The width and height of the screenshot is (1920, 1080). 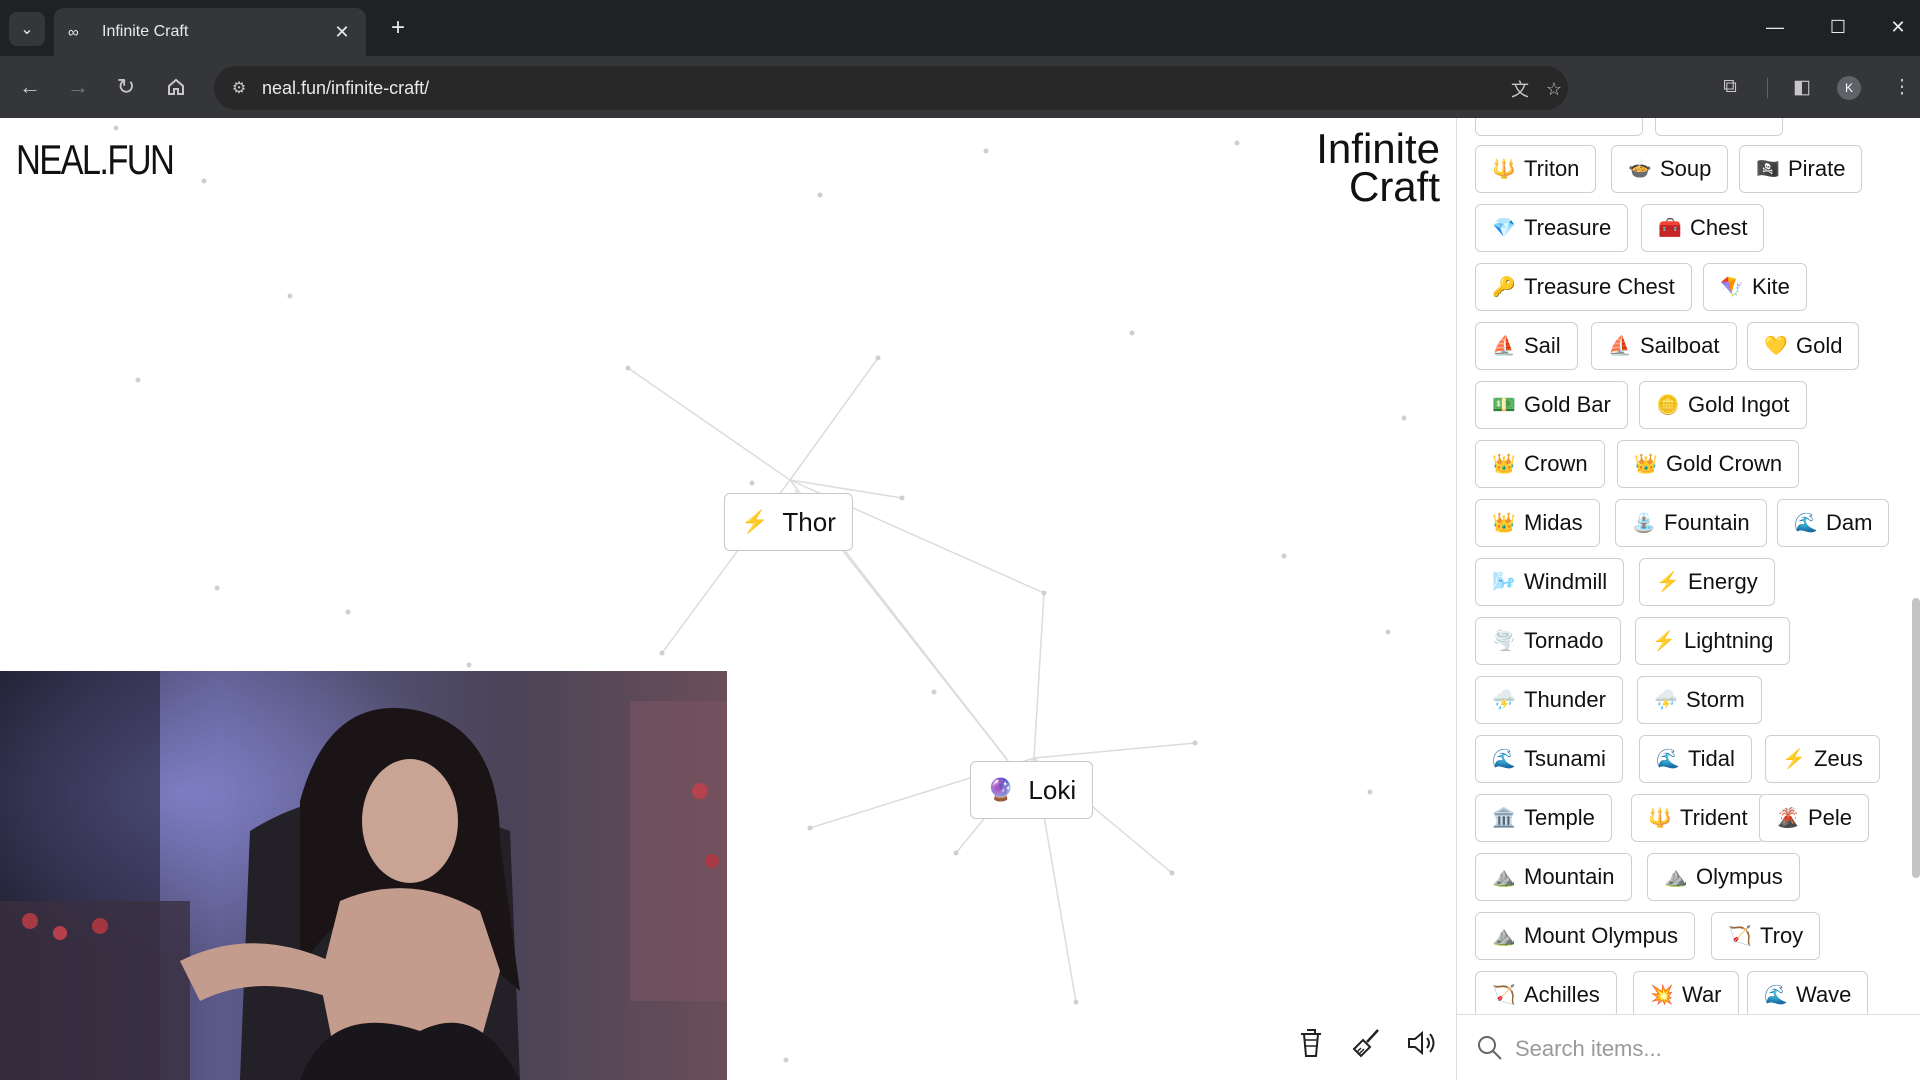 What do you see at coordinates (1504, 464) in the screenshot?
I see `item-emoji-icon: 👑` at bounding box center [1504, 464].